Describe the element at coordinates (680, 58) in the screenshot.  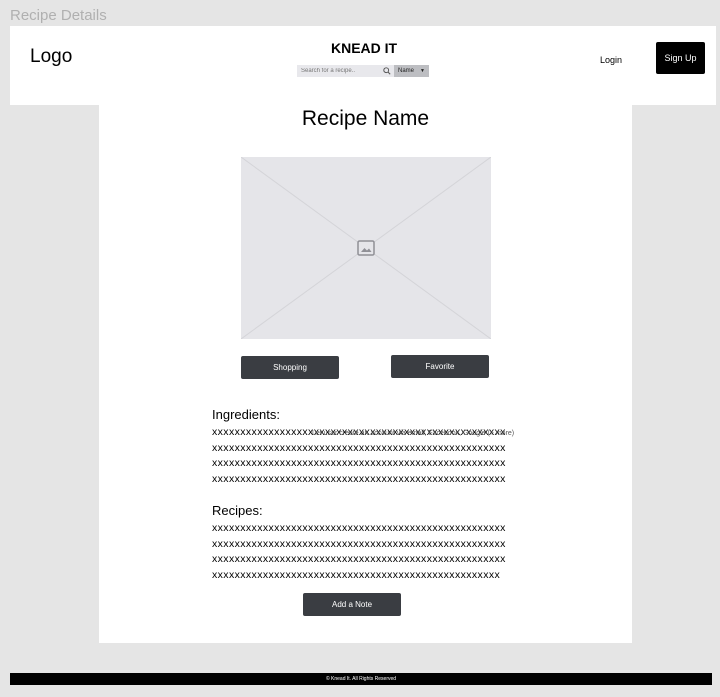
I see `signup-button: Sign Up` at that location.